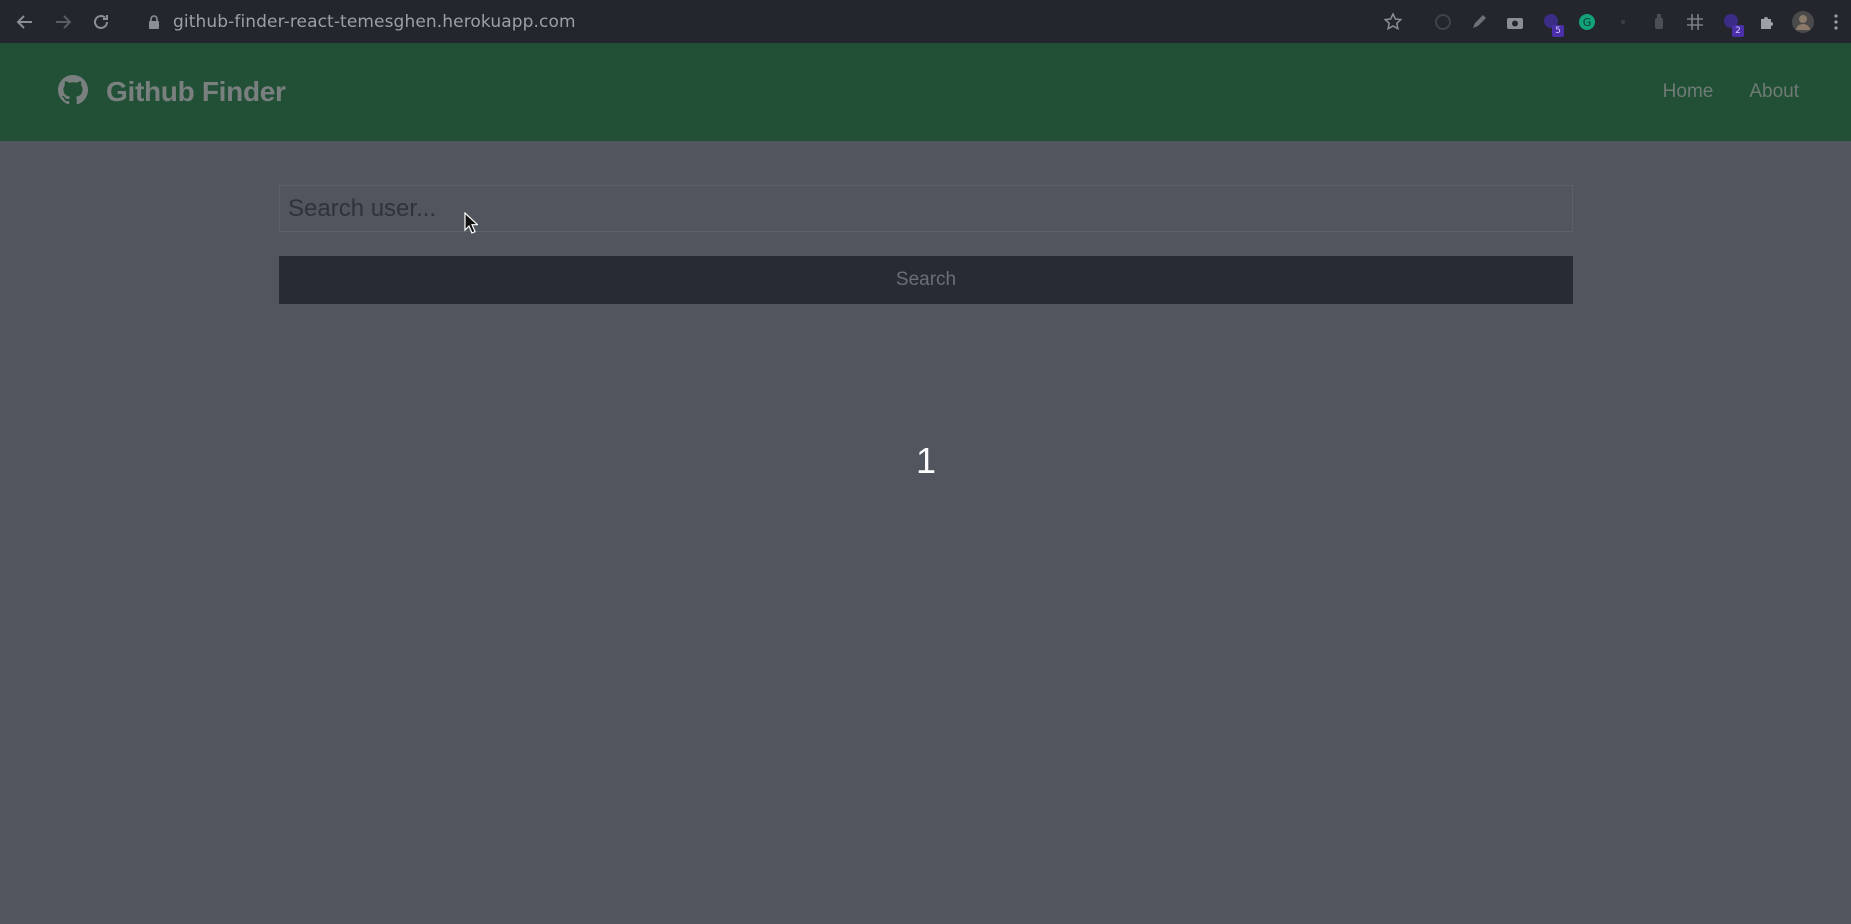 Image resolution: width=1851 pixels, height=924 pixels. I want to click on pen-icon, so click(1479, 21).